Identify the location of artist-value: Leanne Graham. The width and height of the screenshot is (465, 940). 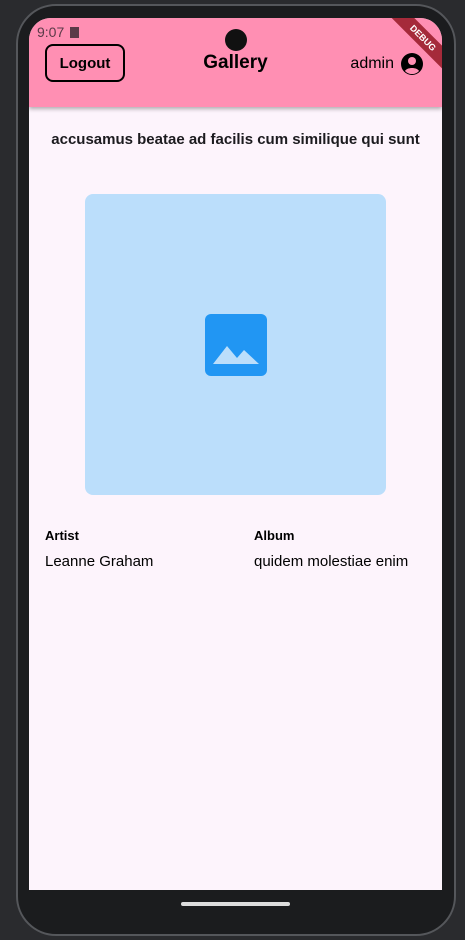
(99, 561).